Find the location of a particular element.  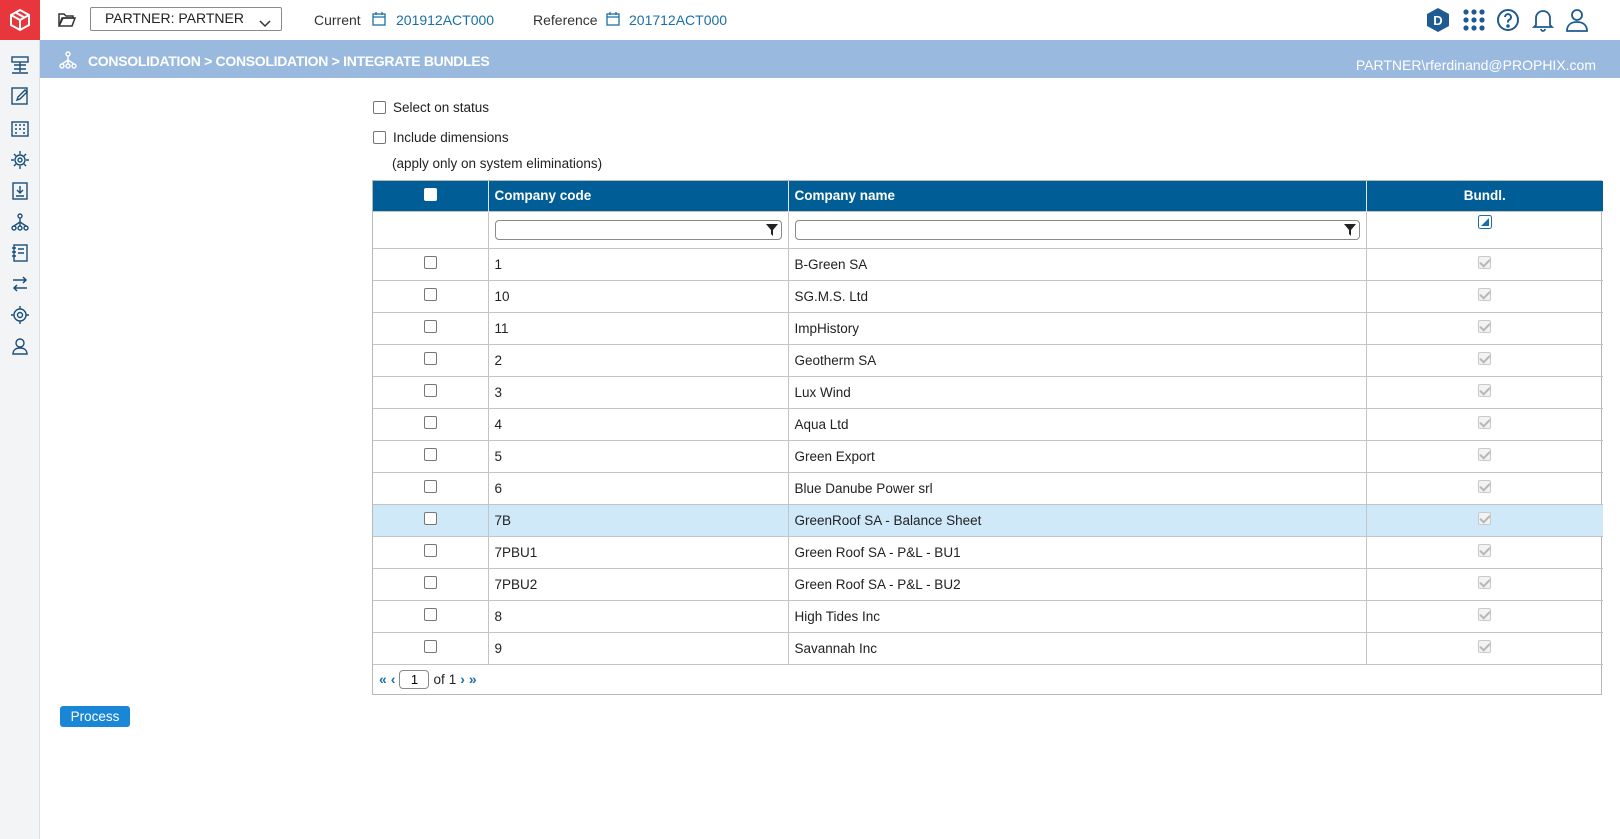

help-icon is located at coordinates (1508, 20).